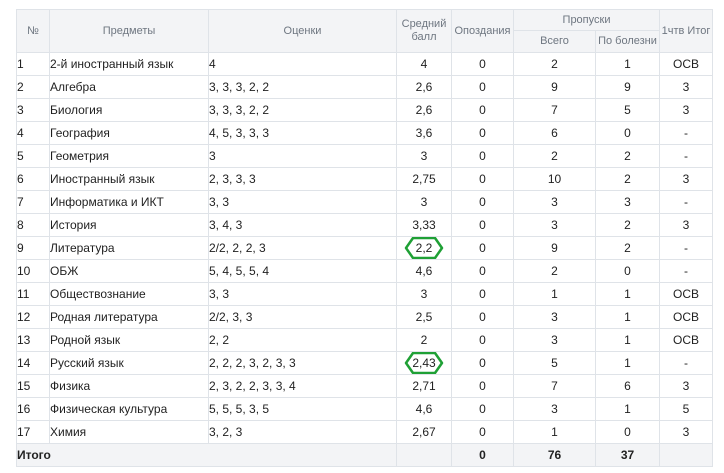  I want to click on row-number: 13, so click(33, 340).